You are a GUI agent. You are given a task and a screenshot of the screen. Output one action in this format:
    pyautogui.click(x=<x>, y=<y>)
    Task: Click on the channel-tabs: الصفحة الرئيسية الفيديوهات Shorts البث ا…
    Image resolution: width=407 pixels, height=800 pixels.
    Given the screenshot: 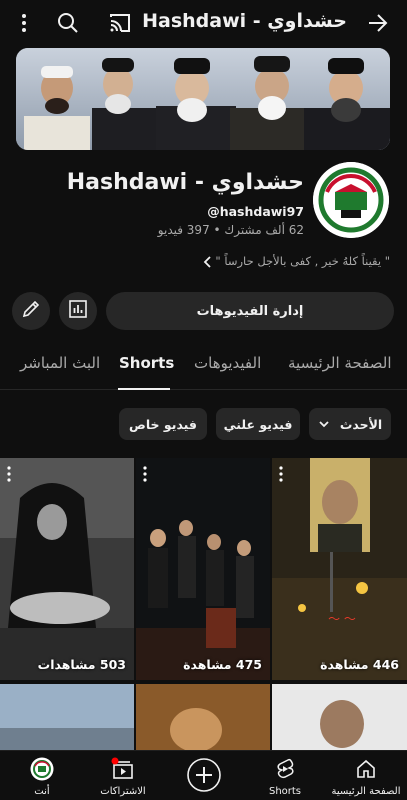 What is the action you would take?
    pyautogui.click(x=203, y=367)
    